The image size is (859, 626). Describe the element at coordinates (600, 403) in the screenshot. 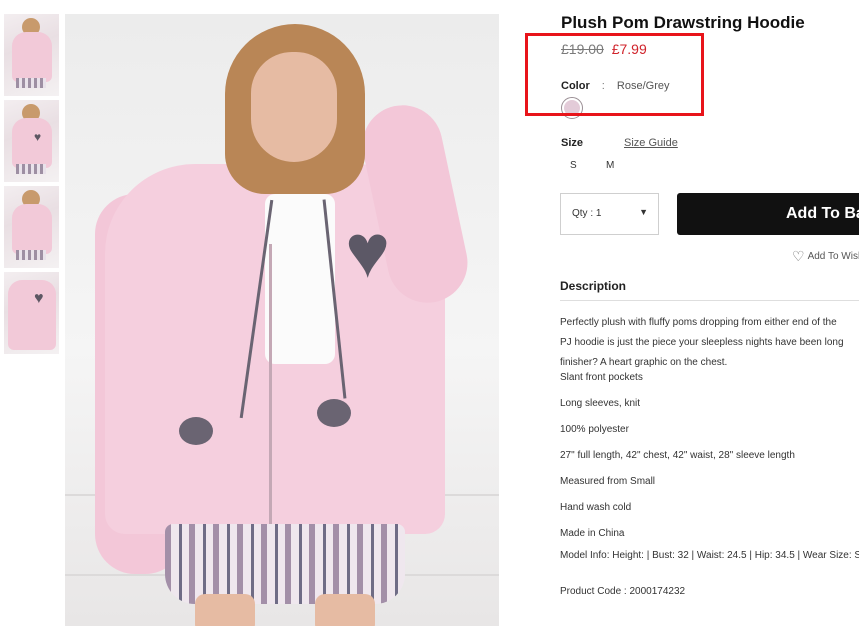

I see `feature-item: Long sleeves, knit` at that location.